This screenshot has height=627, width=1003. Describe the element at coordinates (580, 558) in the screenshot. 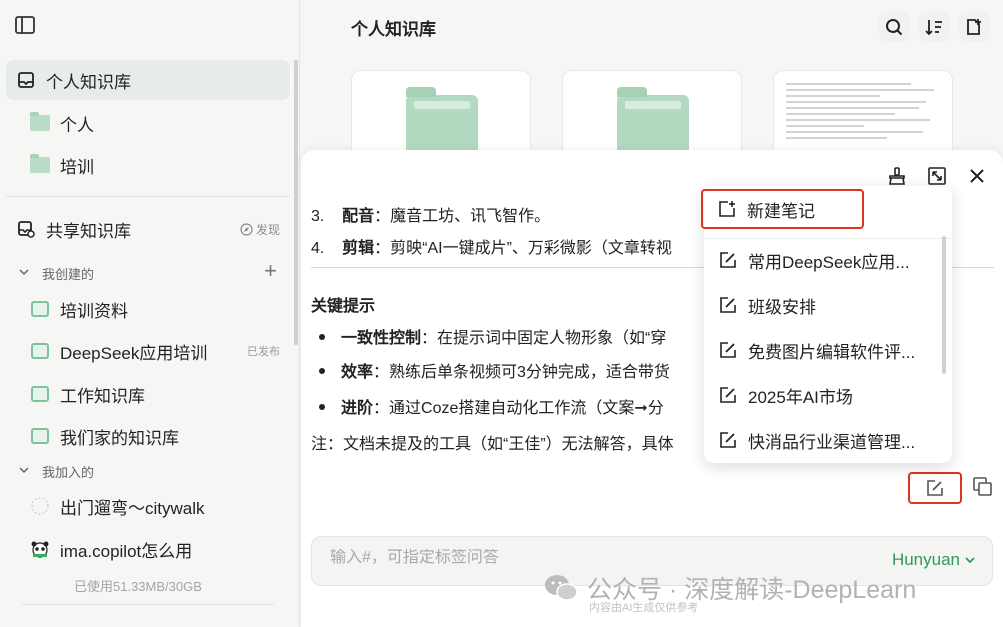

I see `question-input` at that location.